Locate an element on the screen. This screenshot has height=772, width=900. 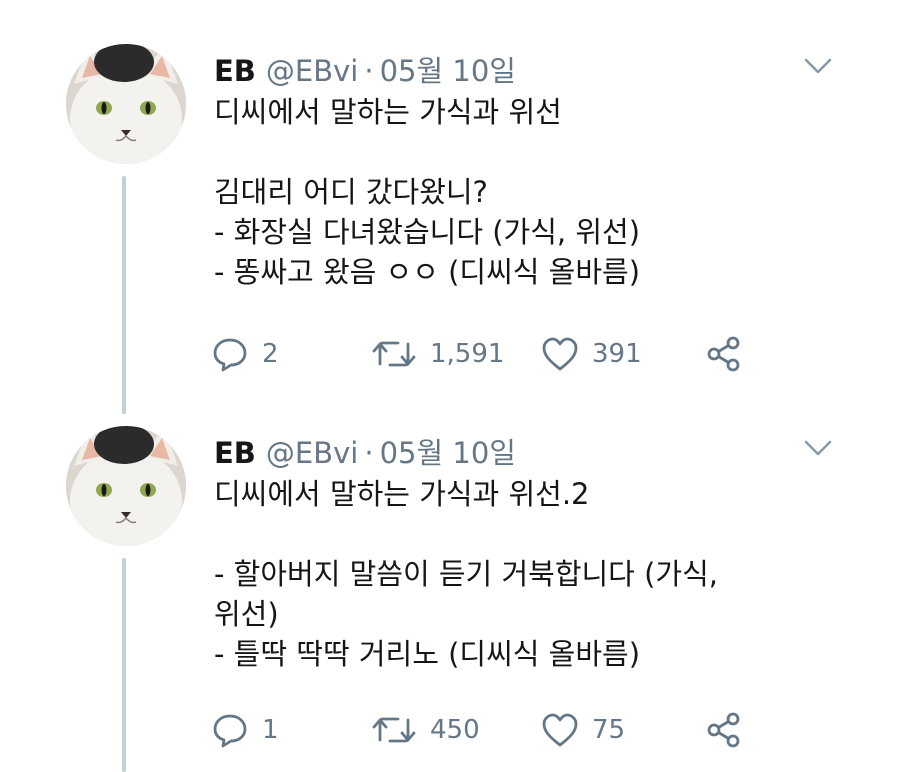
tweet-text-line: 디씨에서 말하는 가식과 위선 is located at coordinates (388, 112).